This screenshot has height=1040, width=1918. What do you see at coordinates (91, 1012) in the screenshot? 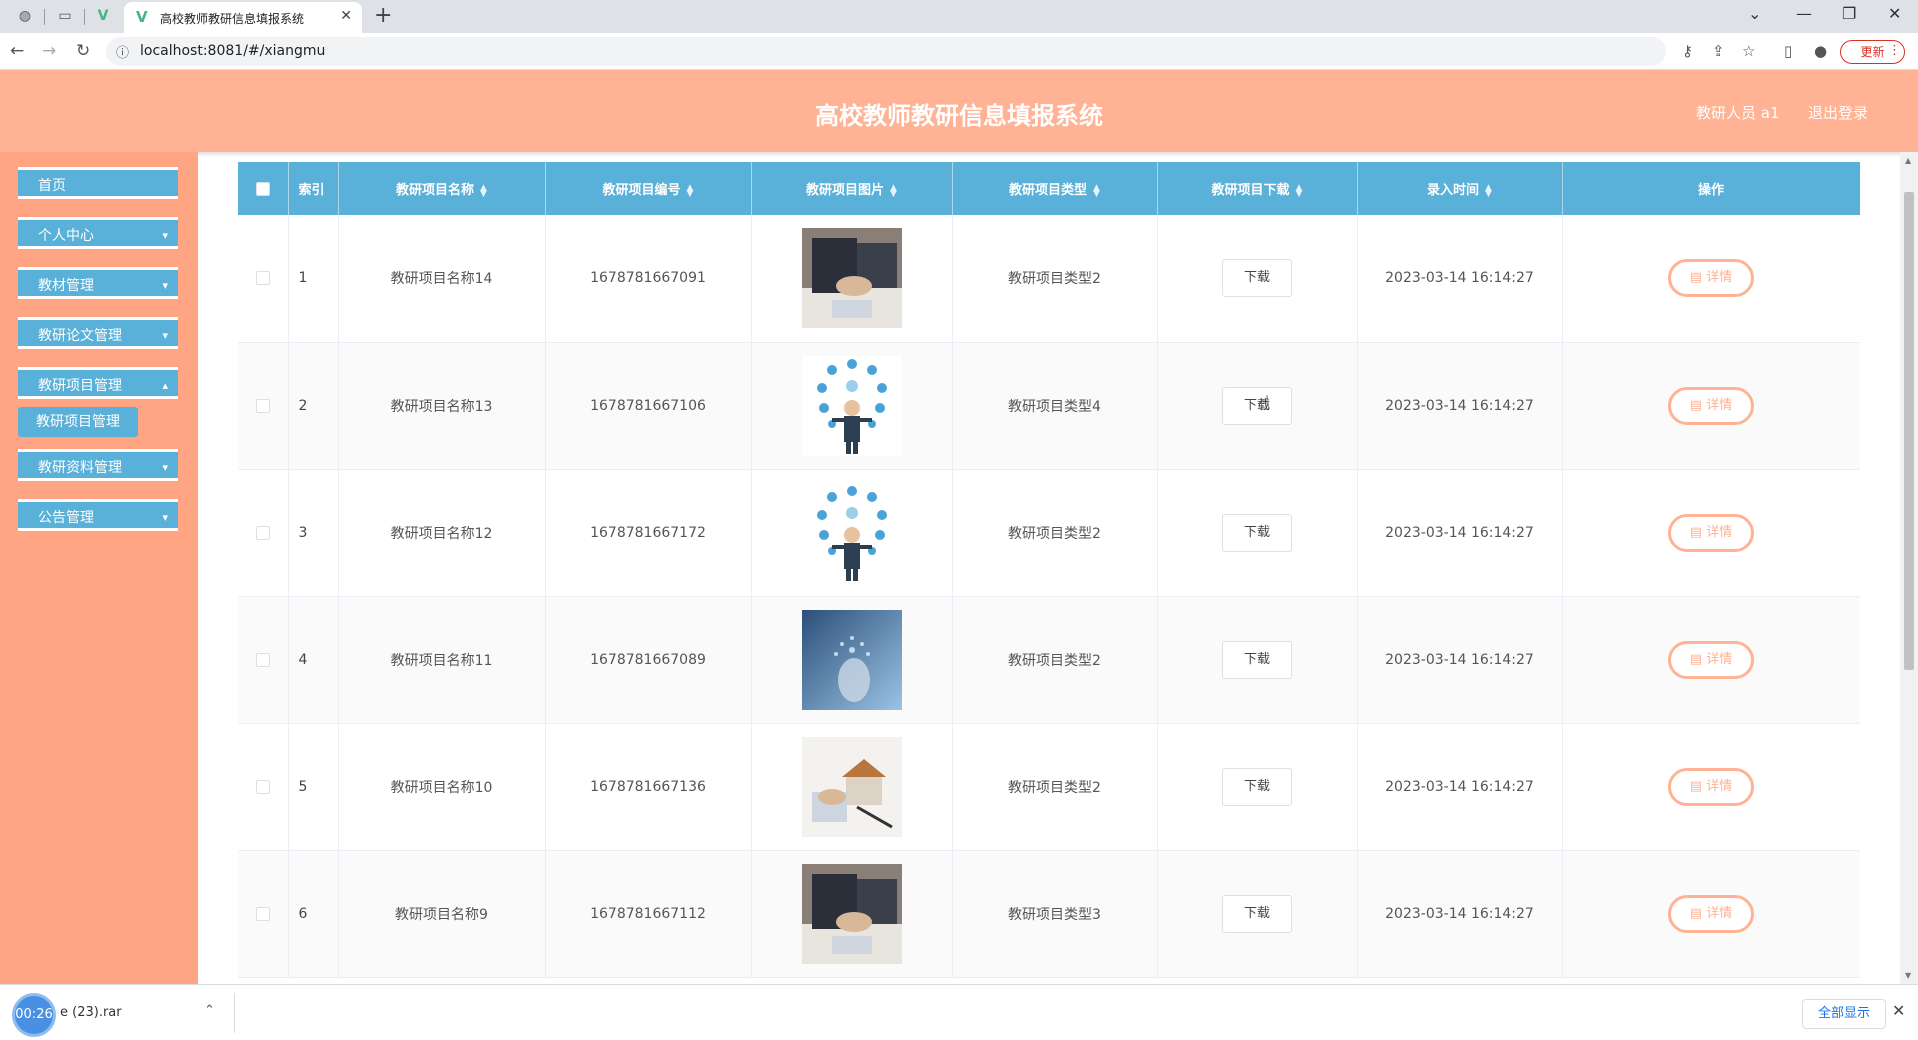
I see `download-file-name: e (23).rar` at bounding box center [91, 1012].